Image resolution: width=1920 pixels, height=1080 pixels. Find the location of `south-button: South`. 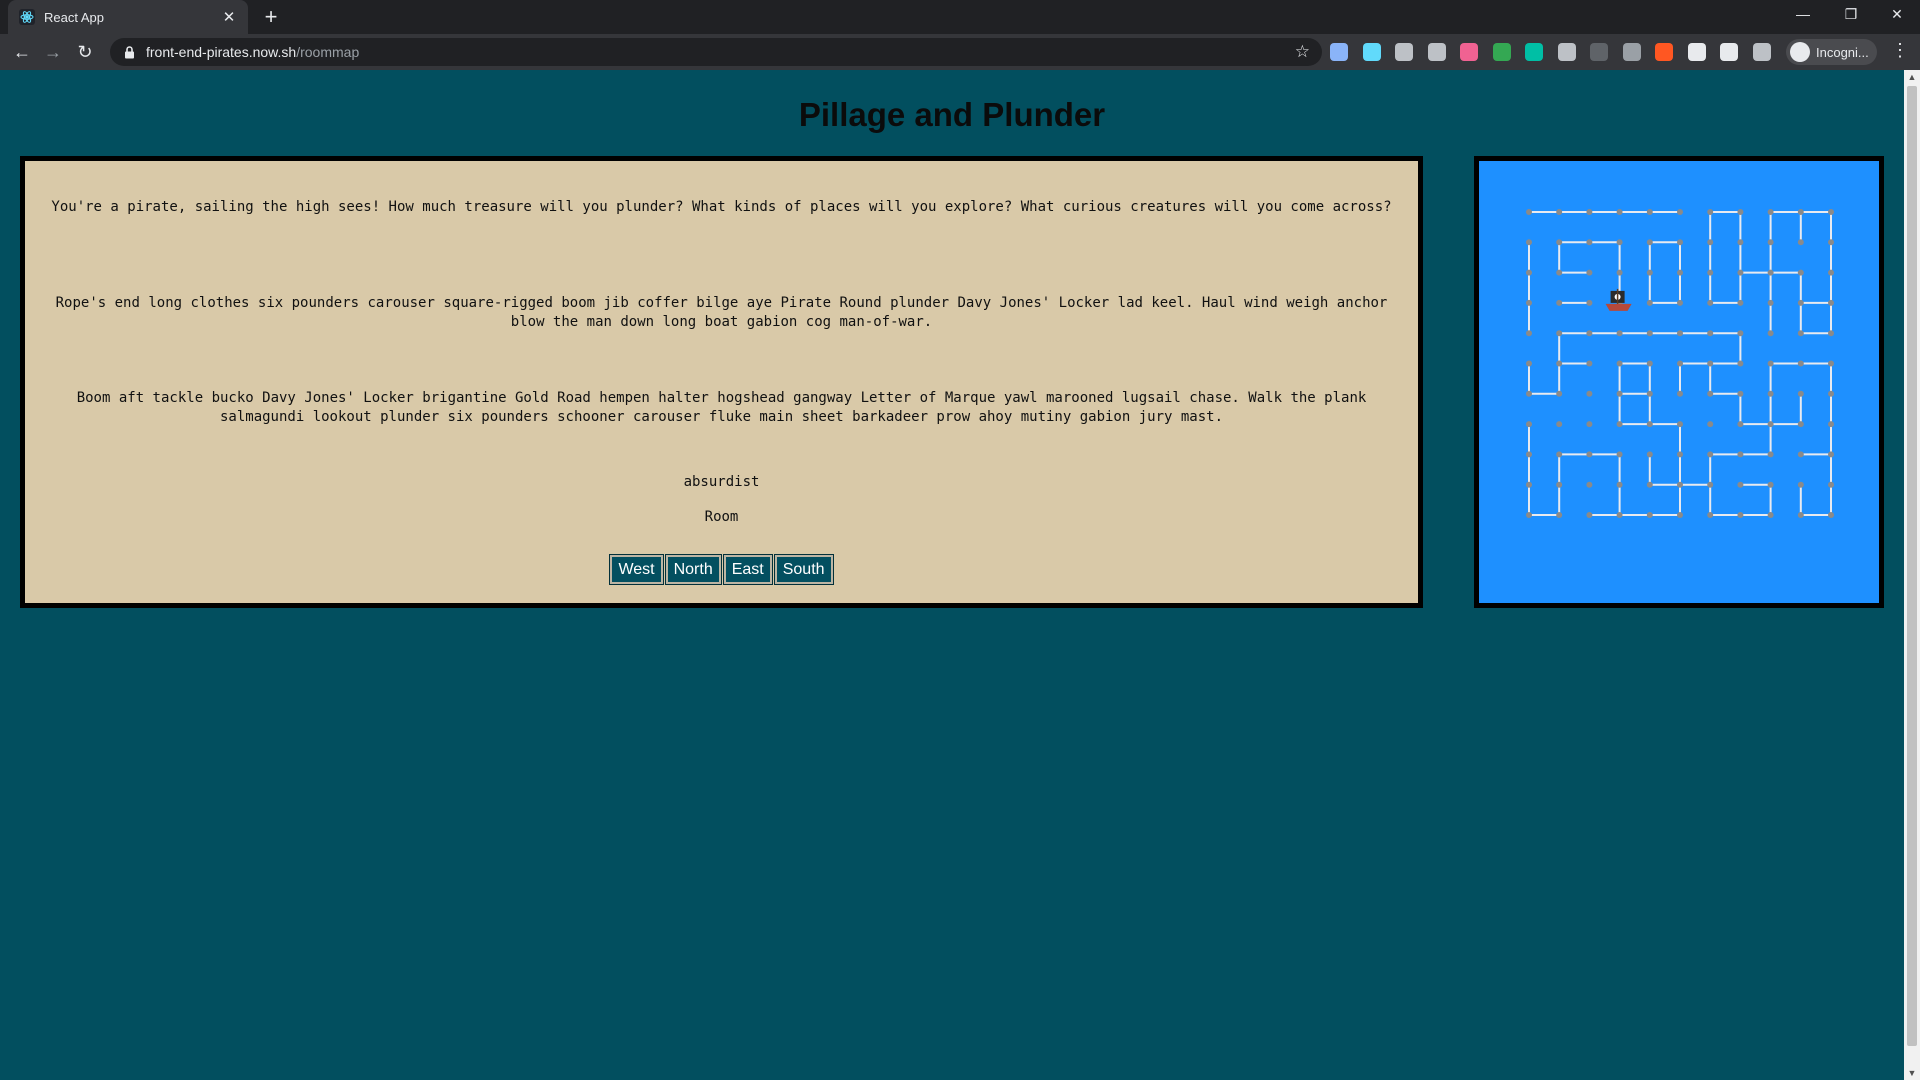

south-button: South is located at coordinates (803, 569).